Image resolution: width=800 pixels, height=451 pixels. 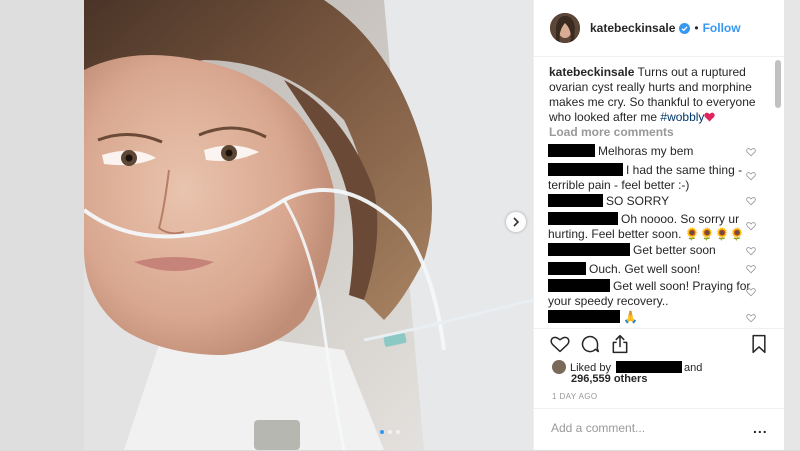 I want to click on liker-avatar, so click(x=559, y=367).